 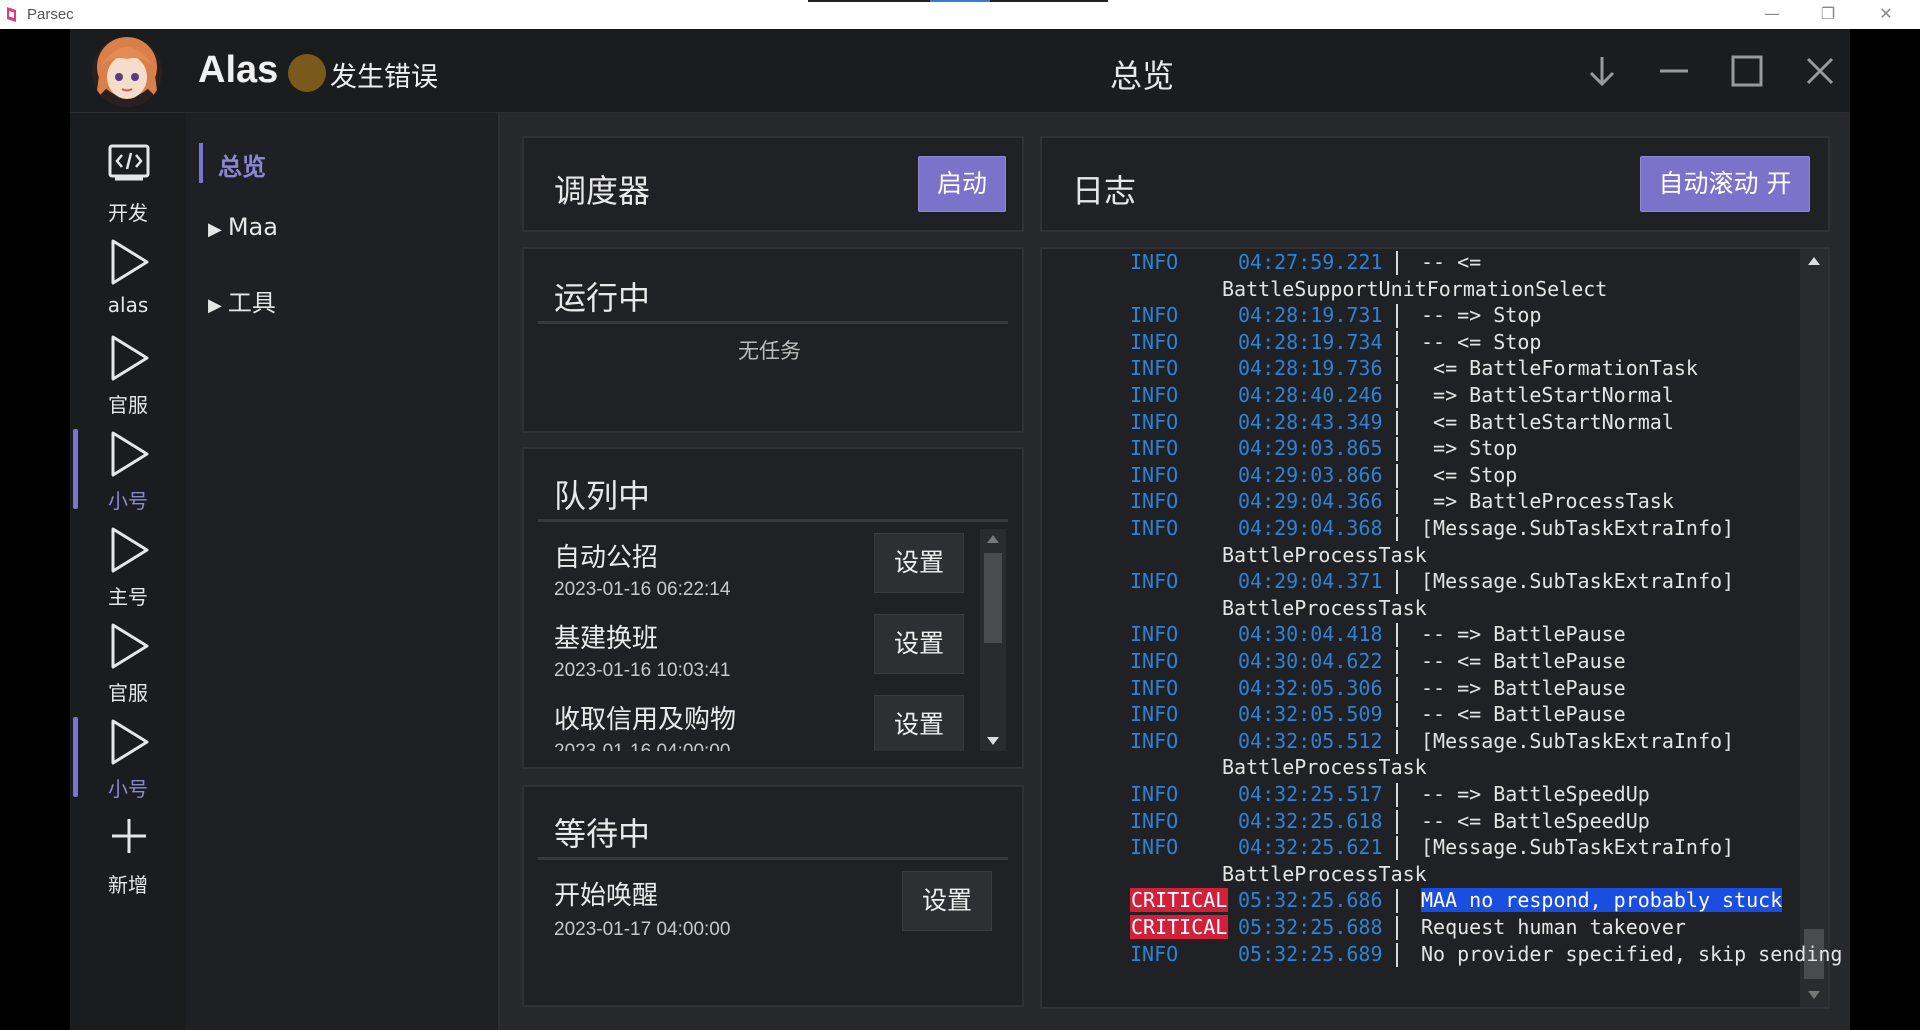 What do you see at coordinates (251, 303) in the screenshot?
I see `subnav-label: 工具` at bounding box center [251, 303].